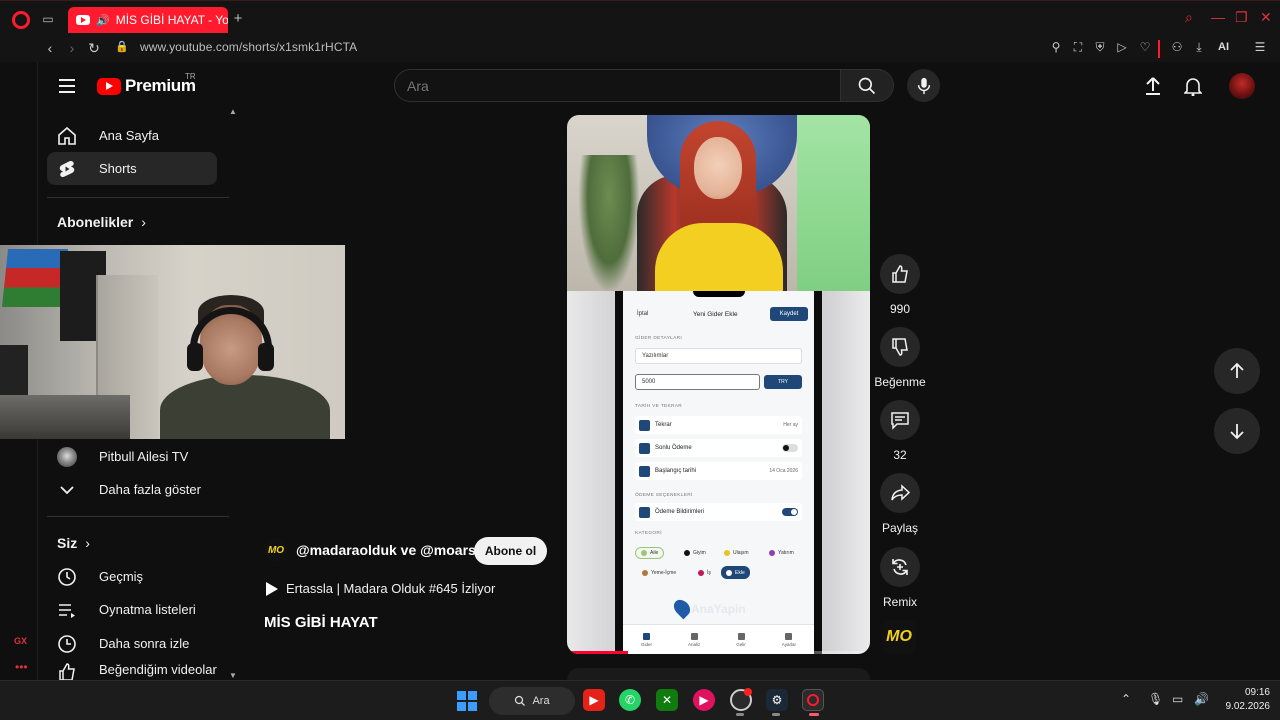 The width and height of the screenshot is (1280, 720). I want to click on sidebar-item-playlists: Oynatma listeleri, so click(132, 609).